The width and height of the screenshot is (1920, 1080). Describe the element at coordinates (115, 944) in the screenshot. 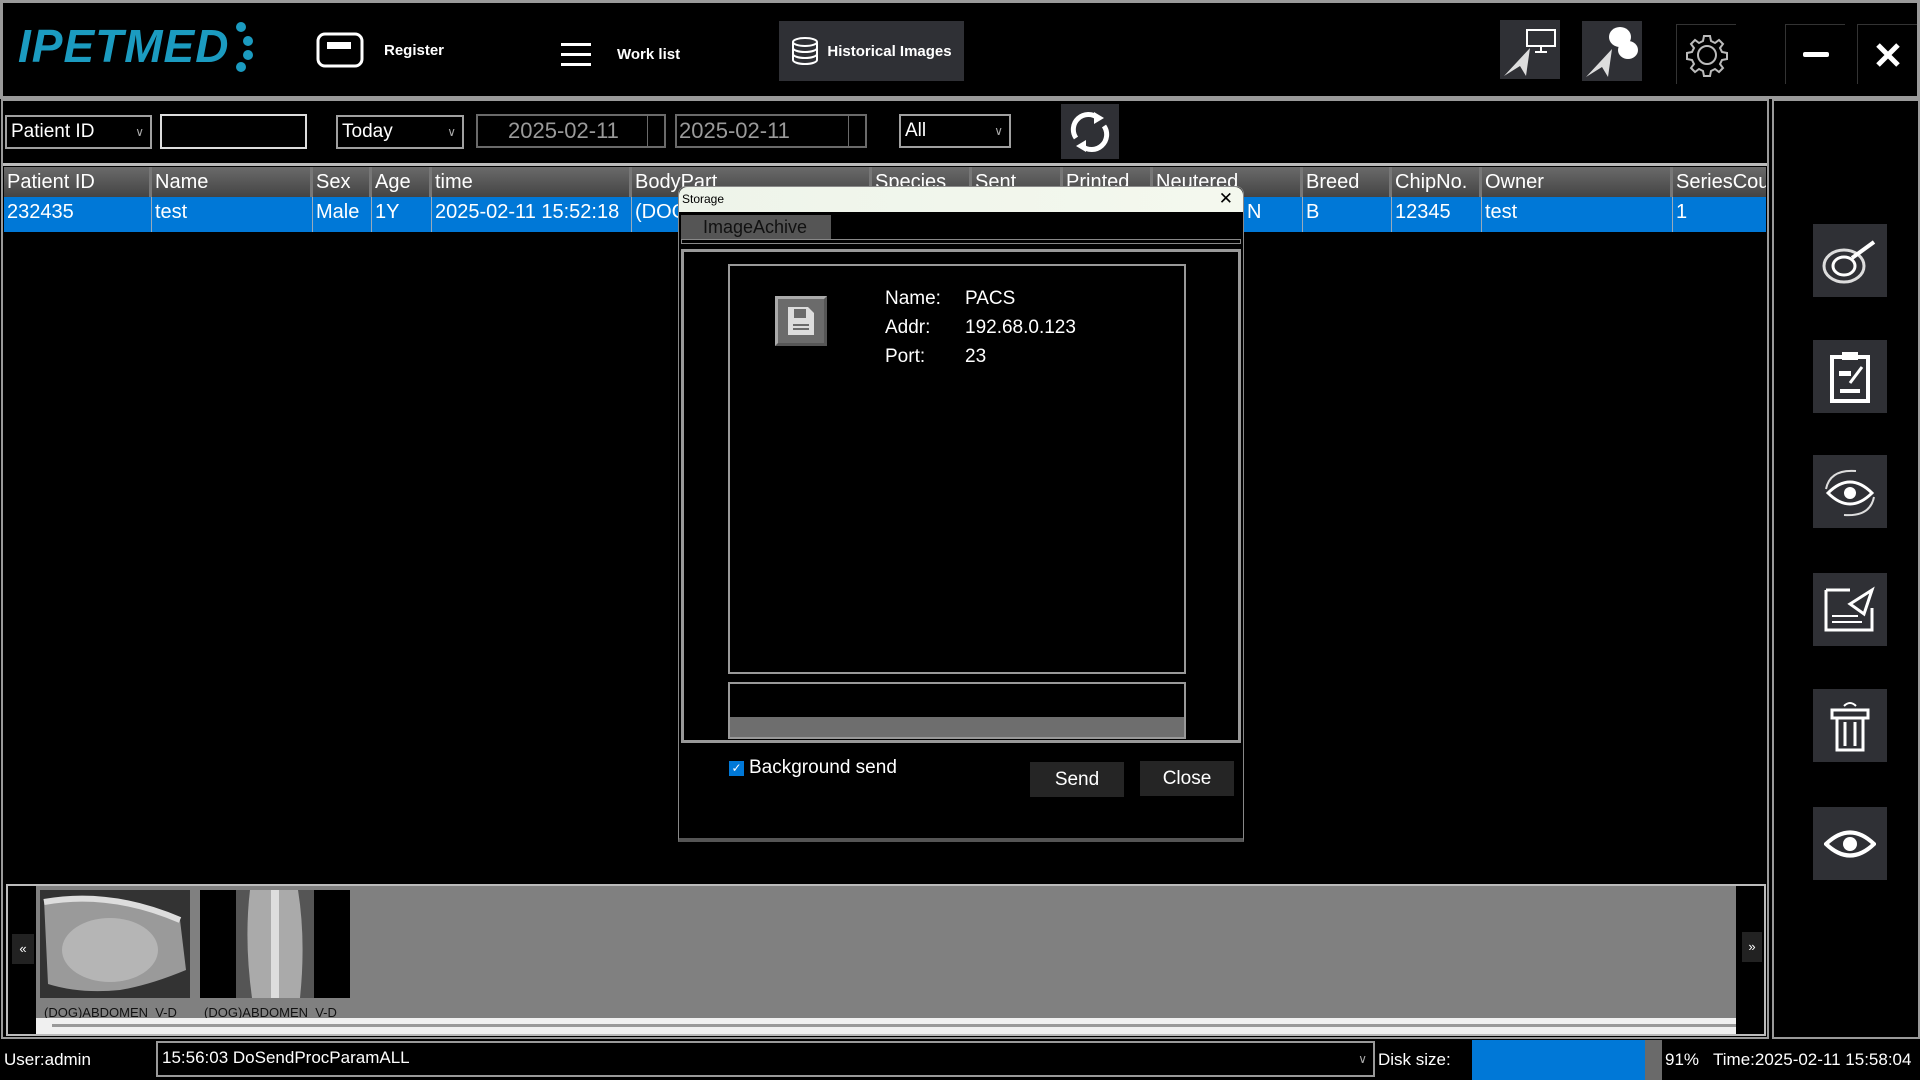

I see `xray-lateral-image` at that location.